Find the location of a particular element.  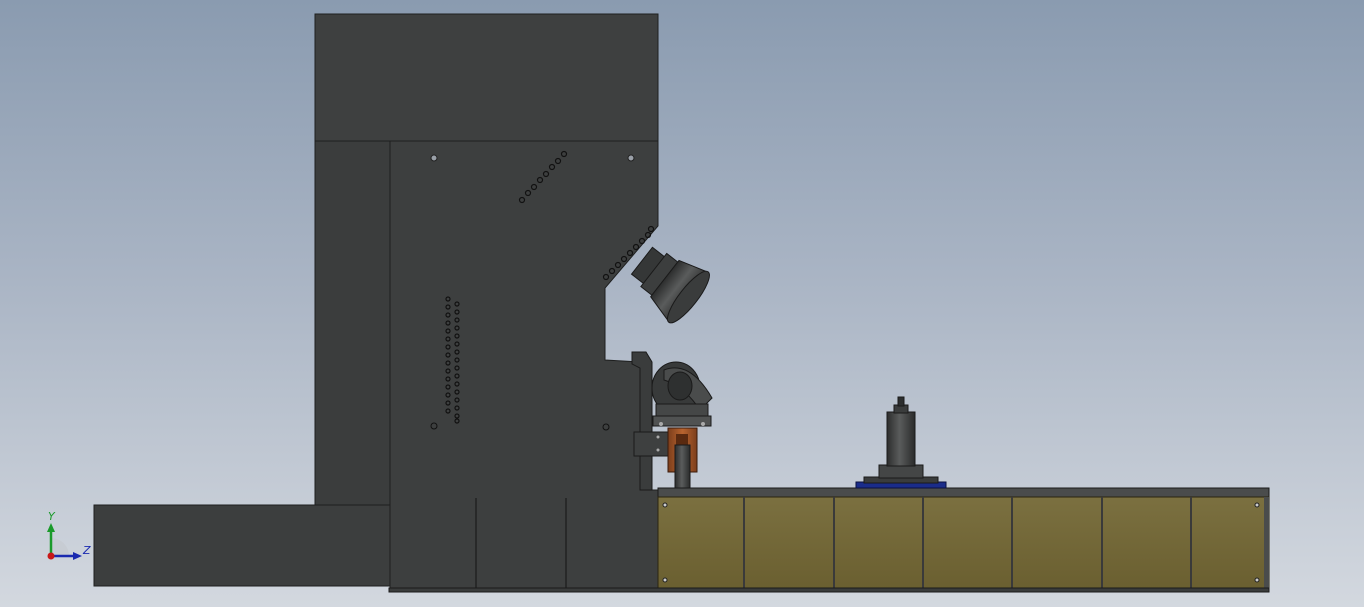

machine-head-block is located at coordinates (486, 77).